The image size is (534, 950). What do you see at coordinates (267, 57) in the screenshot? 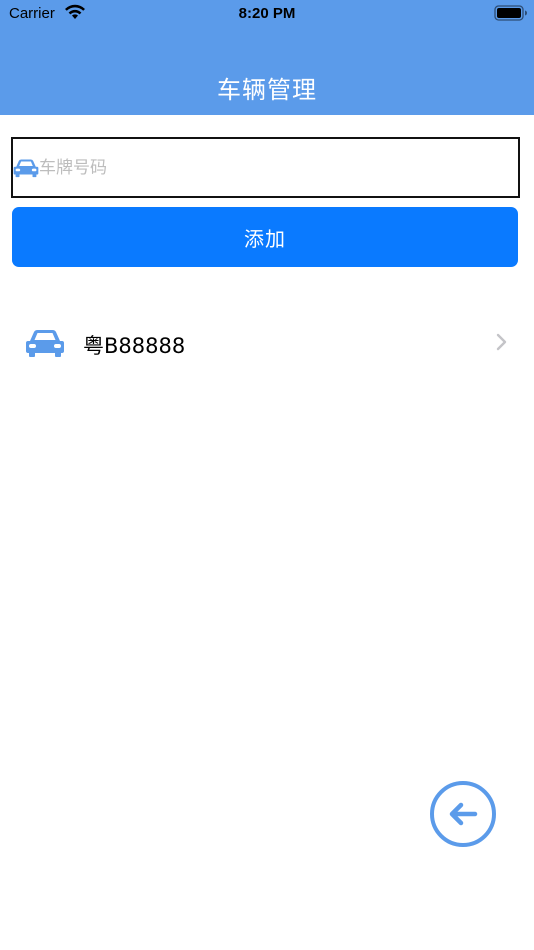
I see `header: Carrier 8:20 PM 车辆管理` at bounding box center [267, 57].